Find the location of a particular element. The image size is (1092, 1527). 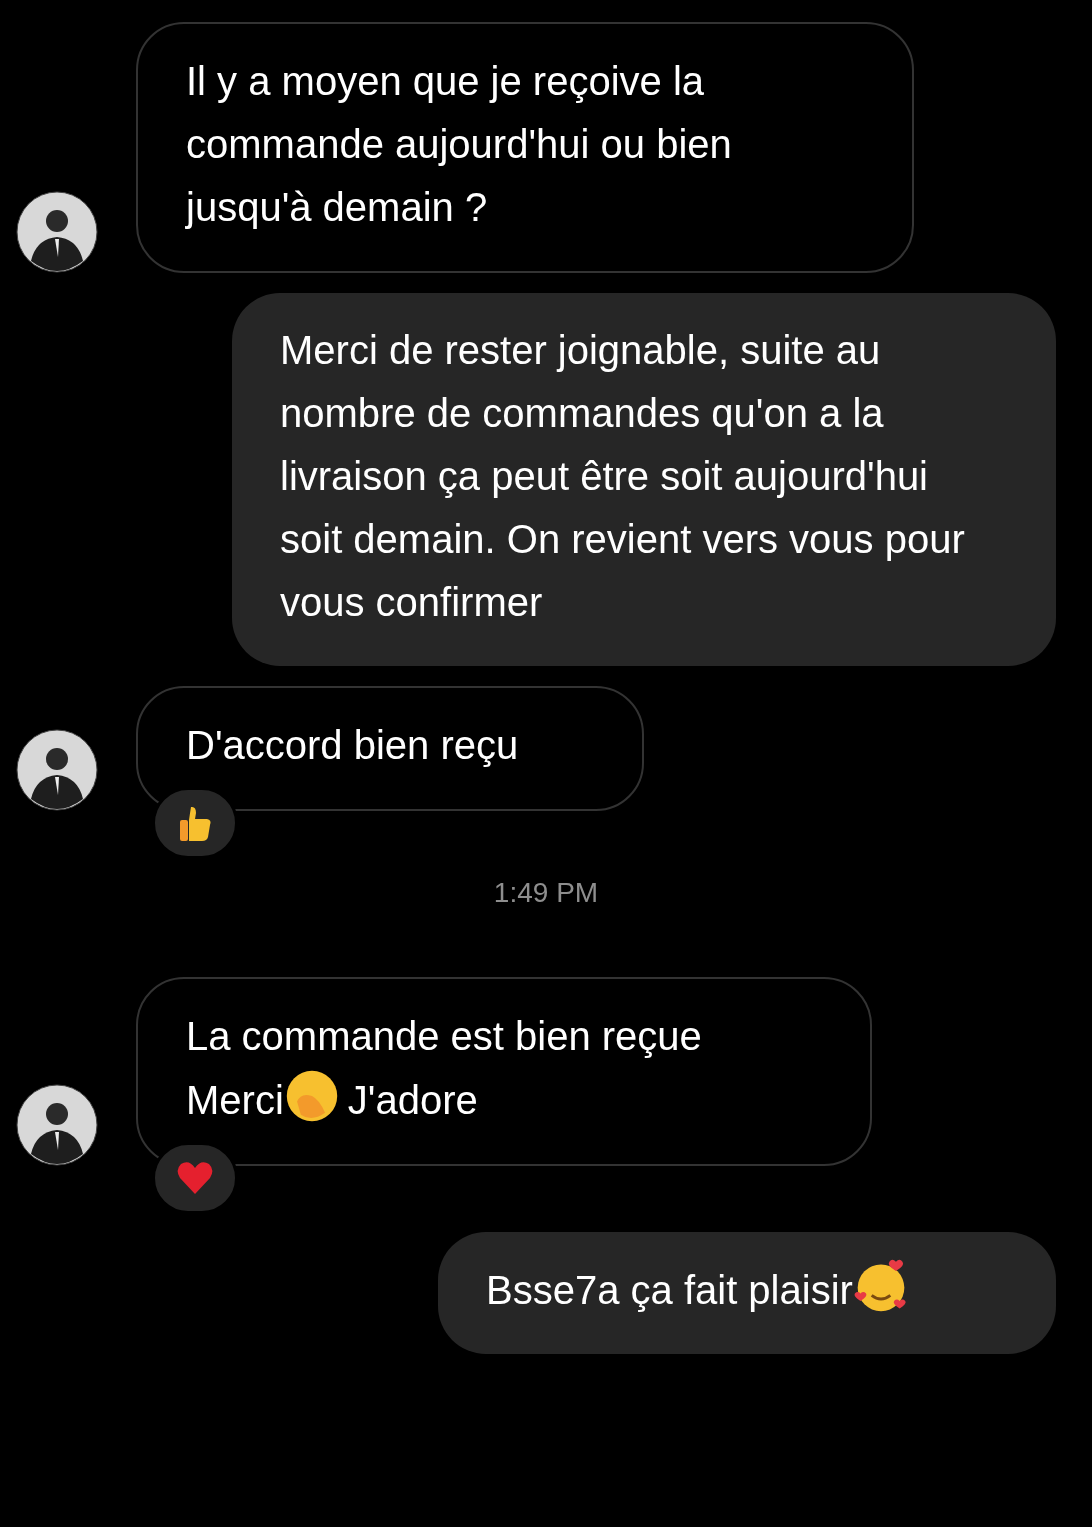

message-bubble: Il y a moyen que je reçoive la commande aujourd'hui ou bien jusqu'à demain ? is located at coordinates (525, 147).